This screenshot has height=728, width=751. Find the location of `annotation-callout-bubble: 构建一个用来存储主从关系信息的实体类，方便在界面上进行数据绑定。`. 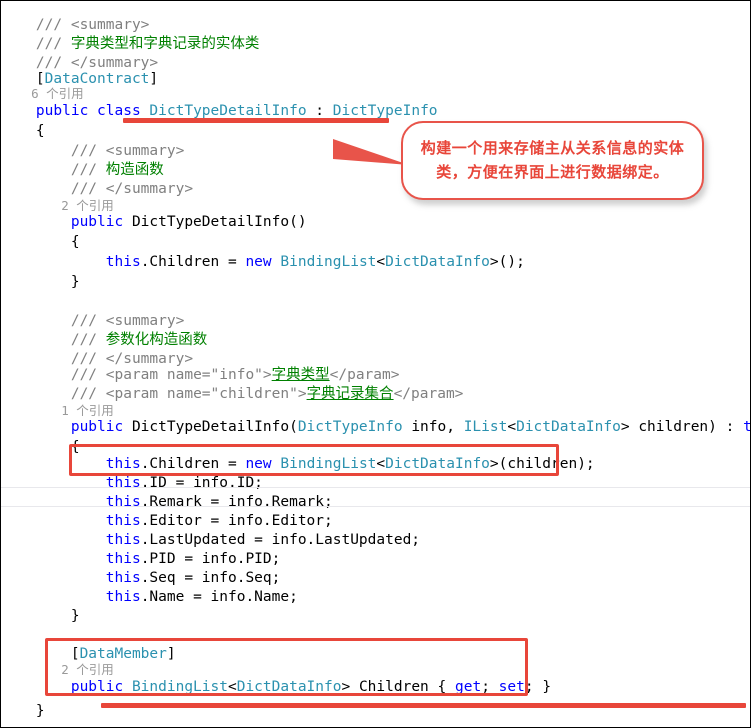

annotation-callout-bubble: 构建一个用来存储主从关系信息的实体类，方便在界面上进行数据绑定。 is located at coordinates (552, 160).